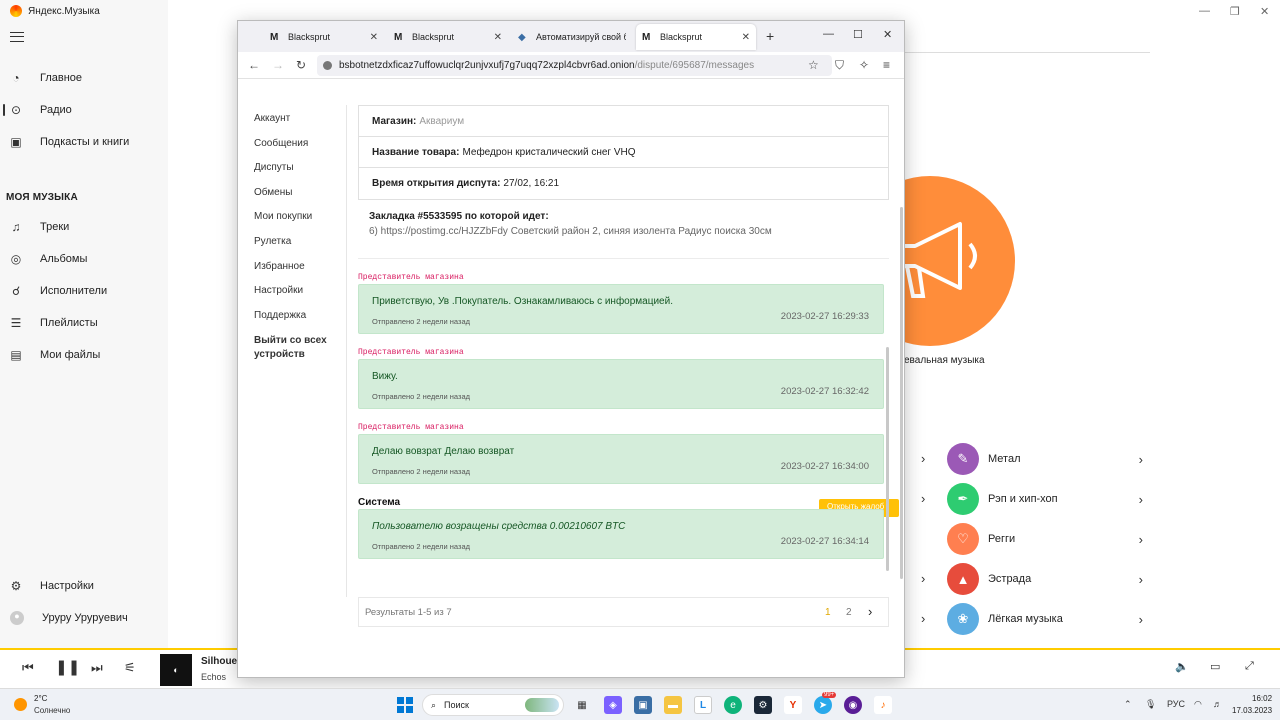 This screenshot has width=1280, height=720. What do you see at coordinates (1198, 704) in the screenshot?
I see `wifi-icon: ◠` at bounding box center [1198, 704].